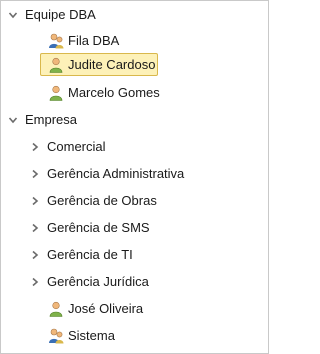 This screenshot has height=354, width=320. I want to click on tree-item-label: José Oliveira, so click(106, 308).